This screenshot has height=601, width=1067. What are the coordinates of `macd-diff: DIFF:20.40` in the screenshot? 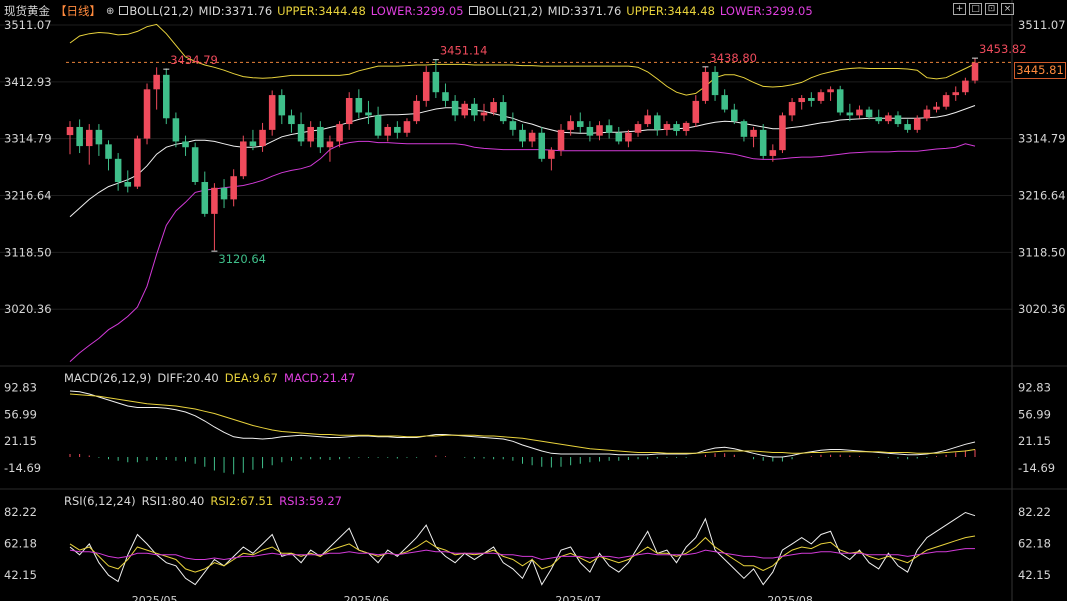 It's located at (188, 378).